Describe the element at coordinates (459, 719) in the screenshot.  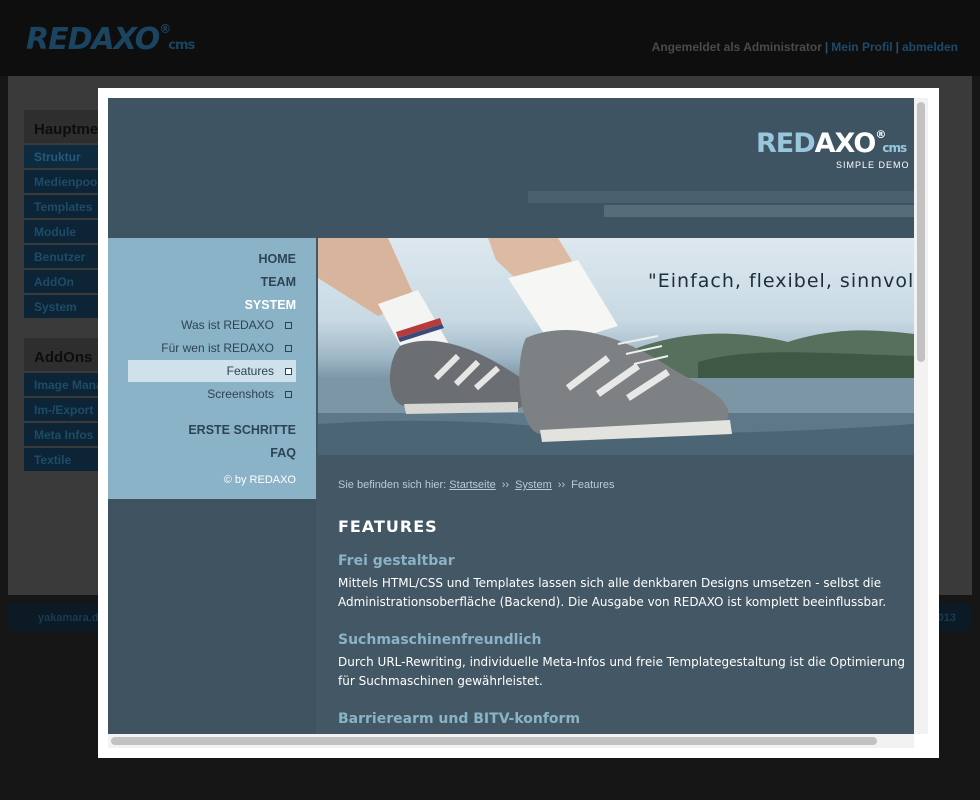
I see `section-title: Barrierearm und BITV-konform` at that location.